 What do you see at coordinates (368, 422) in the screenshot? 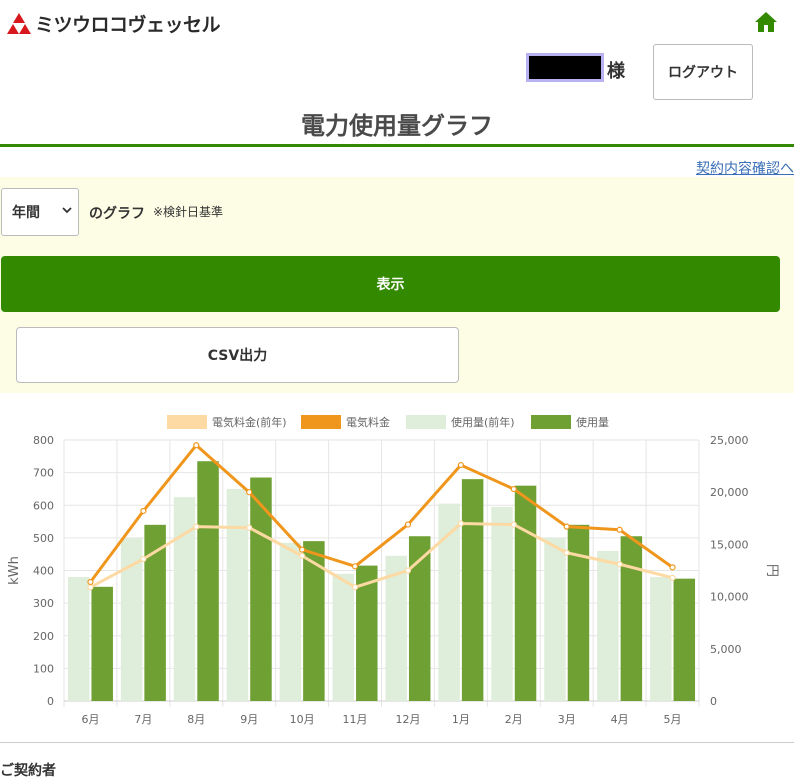
I see `legend-label: 電気料金` at bounding box center [368, 422].